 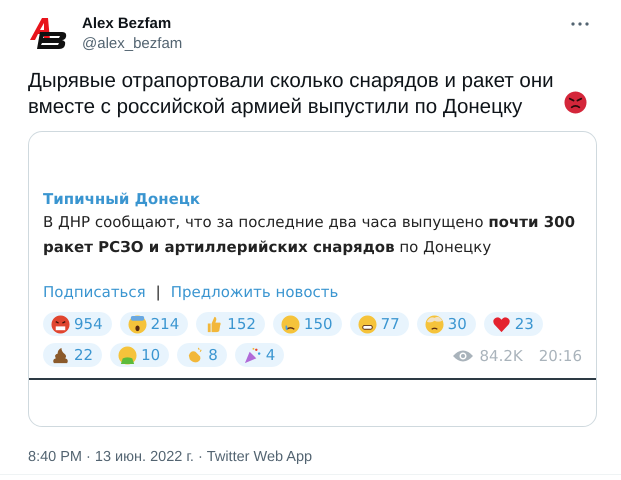 I want to click on reaction-button: 4, so click(x=259, y=355).